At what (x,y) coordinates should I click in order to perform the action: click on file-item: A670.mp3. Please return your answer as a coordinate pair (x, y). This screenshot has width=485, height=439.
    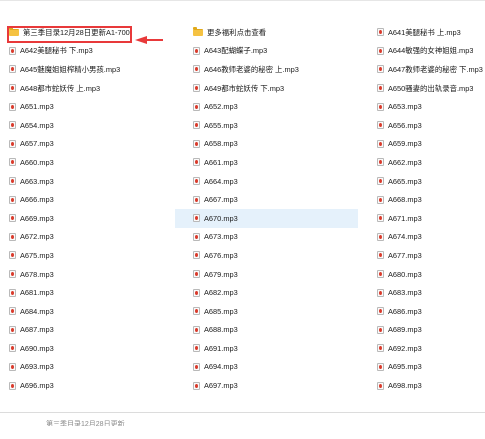
    Looking at the image, I should click on (266, 218).